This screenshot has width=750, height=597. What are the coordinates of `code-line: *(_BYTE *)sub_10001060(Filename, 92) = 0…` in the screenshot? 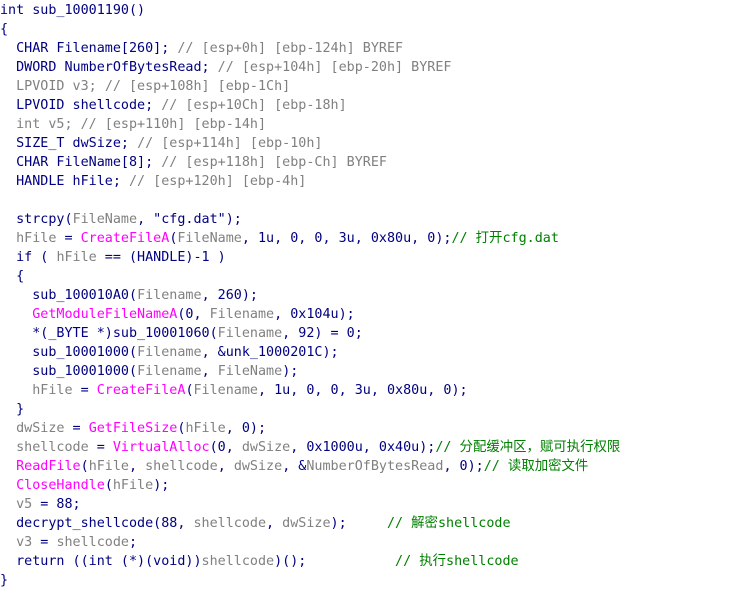 It's located at (181, 333).